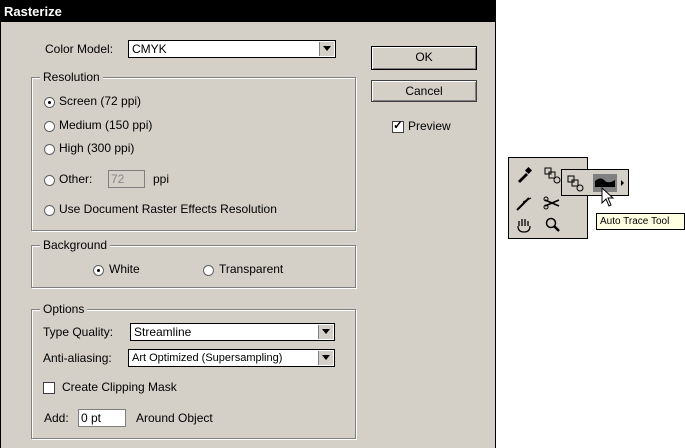 This screenshot has height=448, width=685. Describe the element at coordinates (56, 418) in the screenshot. I see `add-label: Add:` at that location.